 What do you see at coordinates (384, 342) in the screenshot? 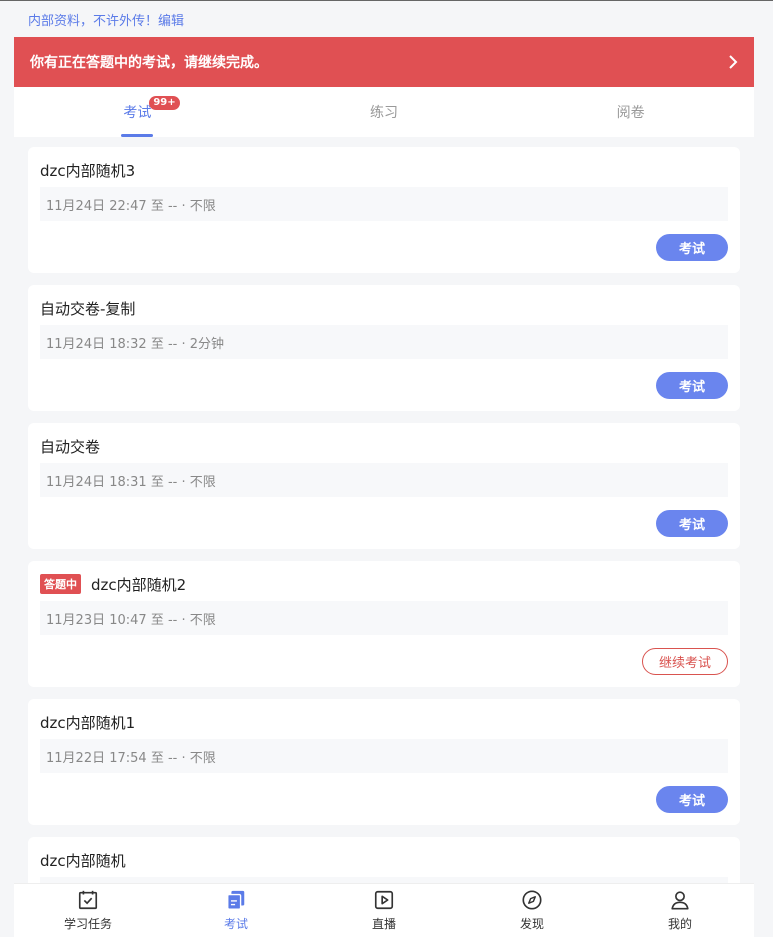
I see `exam-meta: 11月24日 18:32 至 -- · 2分钟` at bounding box center [384, 342].